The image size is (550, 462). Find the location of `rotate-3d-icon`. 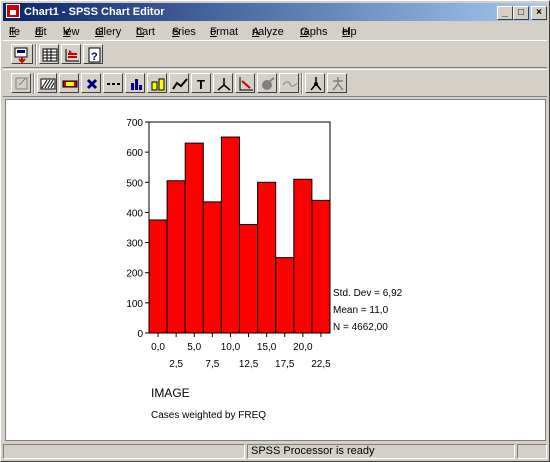

rotate-3d-icon is located at coordinates (224, 84).